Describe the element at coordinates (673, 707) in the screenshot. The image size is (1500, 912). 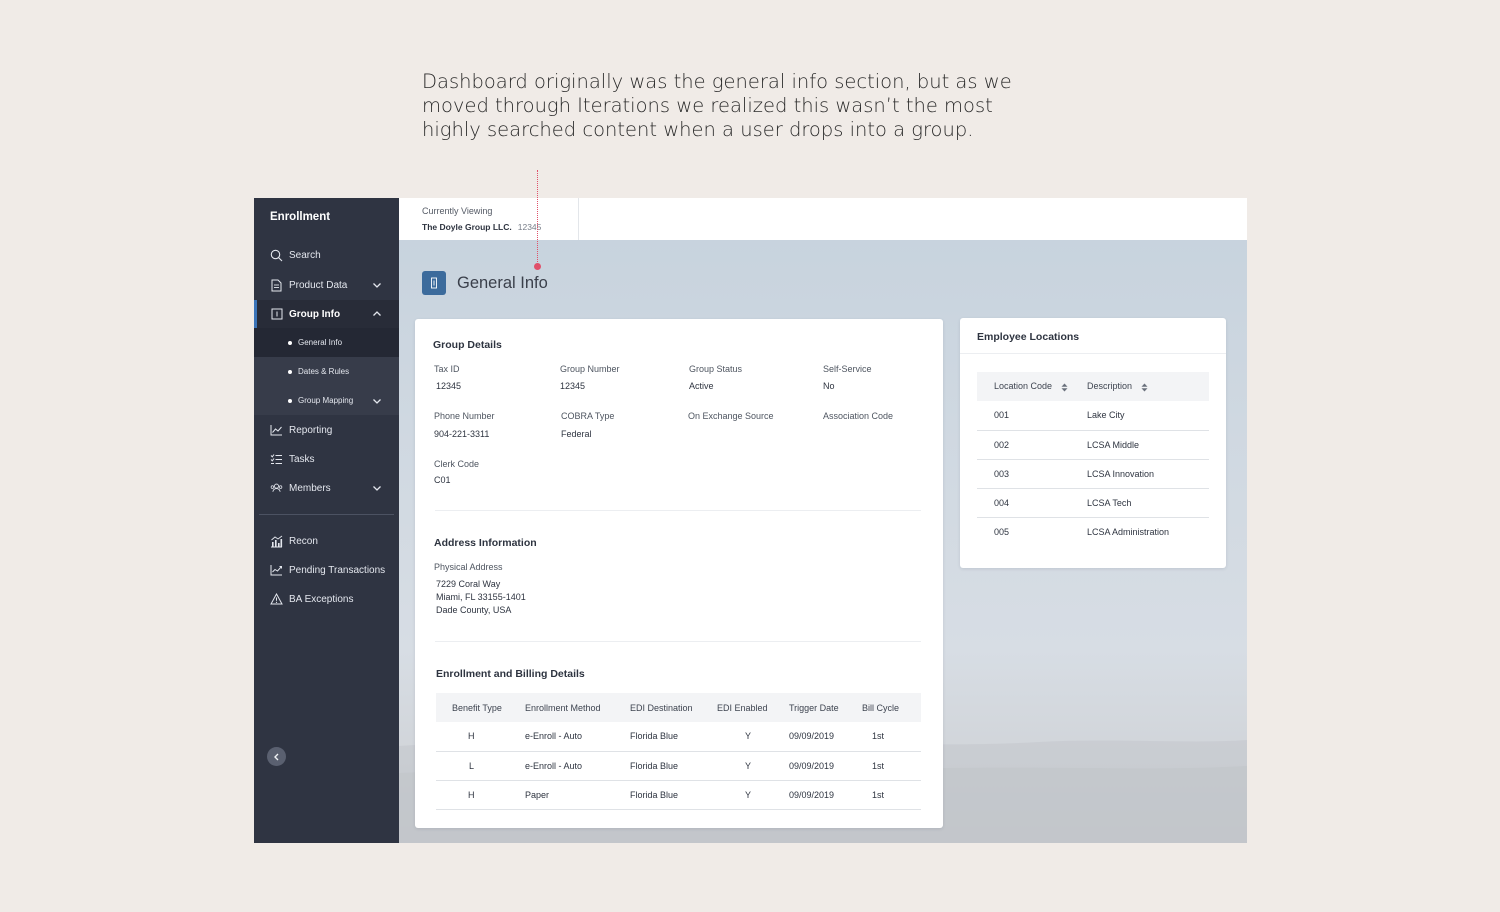
I see `column-header: EDI Destination` at that location.